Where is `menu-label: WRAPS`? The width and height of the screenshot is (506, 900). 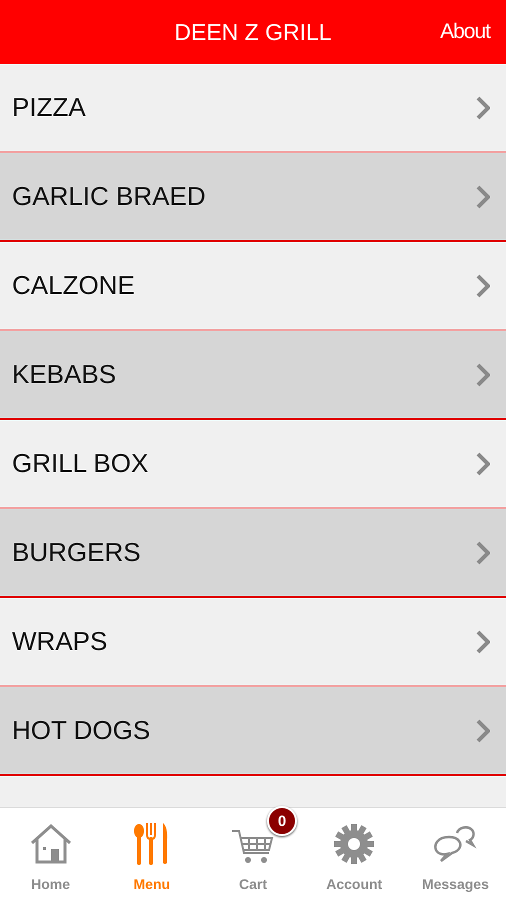 menu-label: WRAPS is located at coordinates (60, 641).